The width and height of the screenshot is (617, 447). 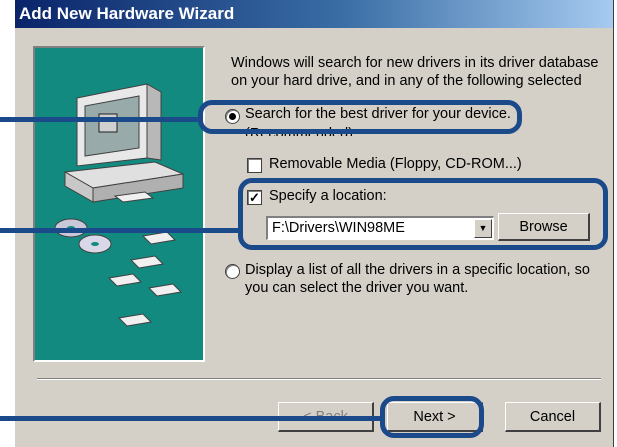 I want to click on removable-media-label: Removable Media (Floppy, CD-ROM...), so click(x=395, y=164).